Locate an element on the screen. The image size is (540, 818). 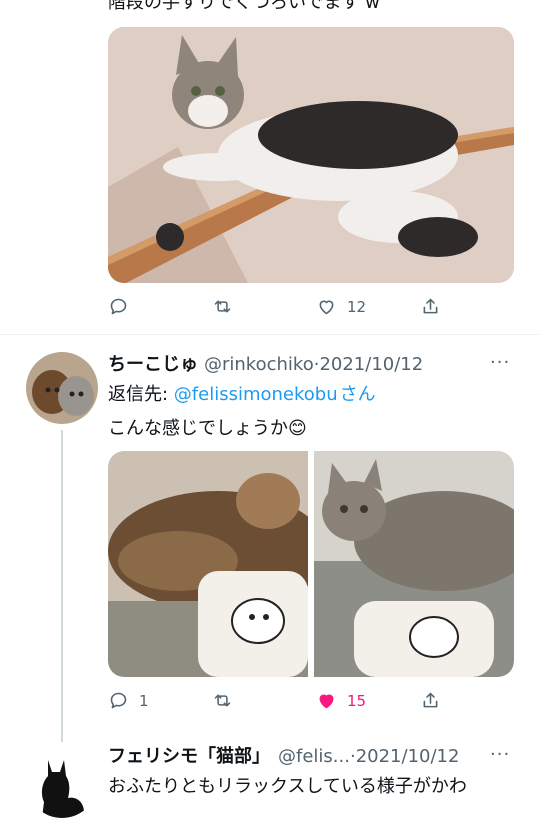
thread-line is located at coordinates (62, 586).